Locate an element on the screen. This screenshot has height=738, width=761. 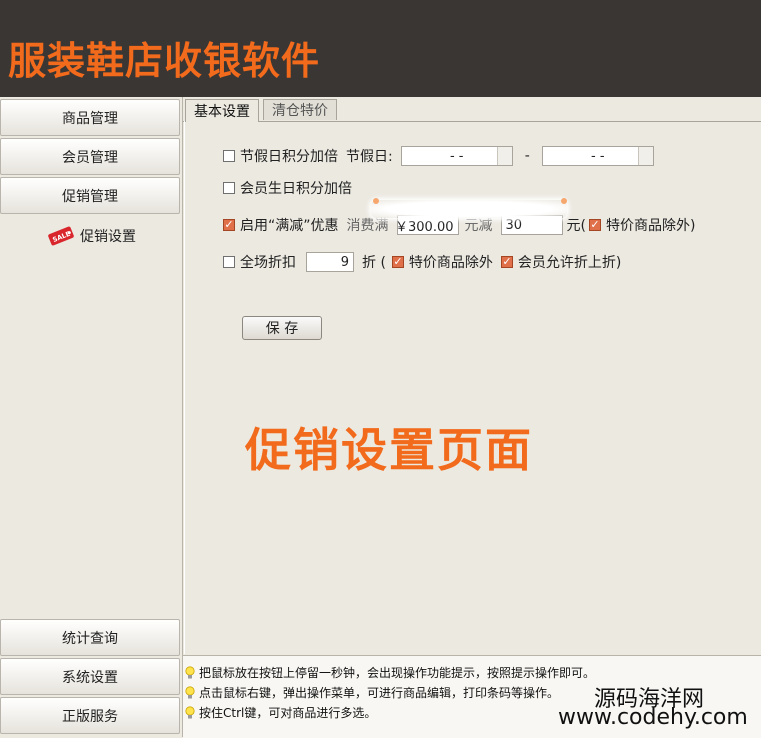
nav-goods-management: 商品管理 is located at coordinates (90, 117).